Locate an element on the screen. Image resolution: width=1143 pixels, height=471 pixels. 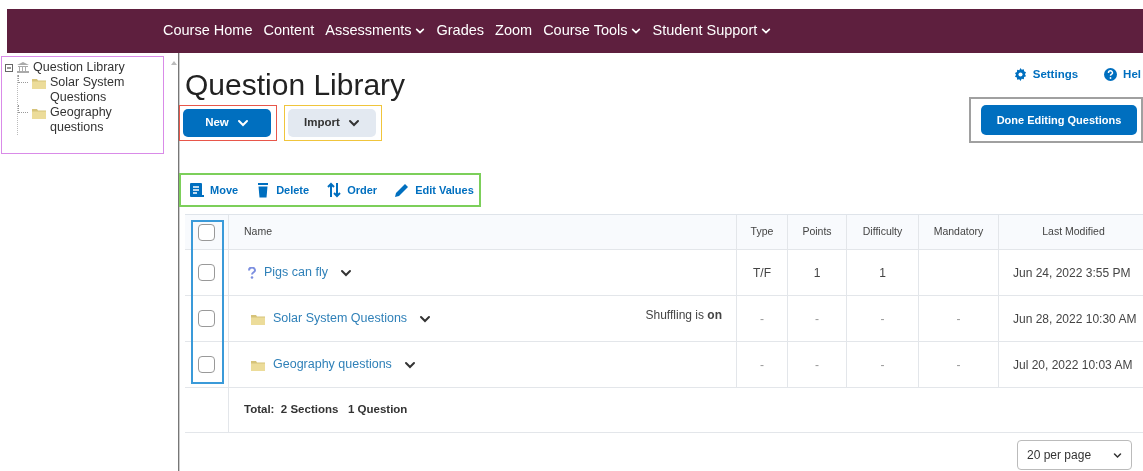
toolbar-action: Move is located at coordinates (214, 190).